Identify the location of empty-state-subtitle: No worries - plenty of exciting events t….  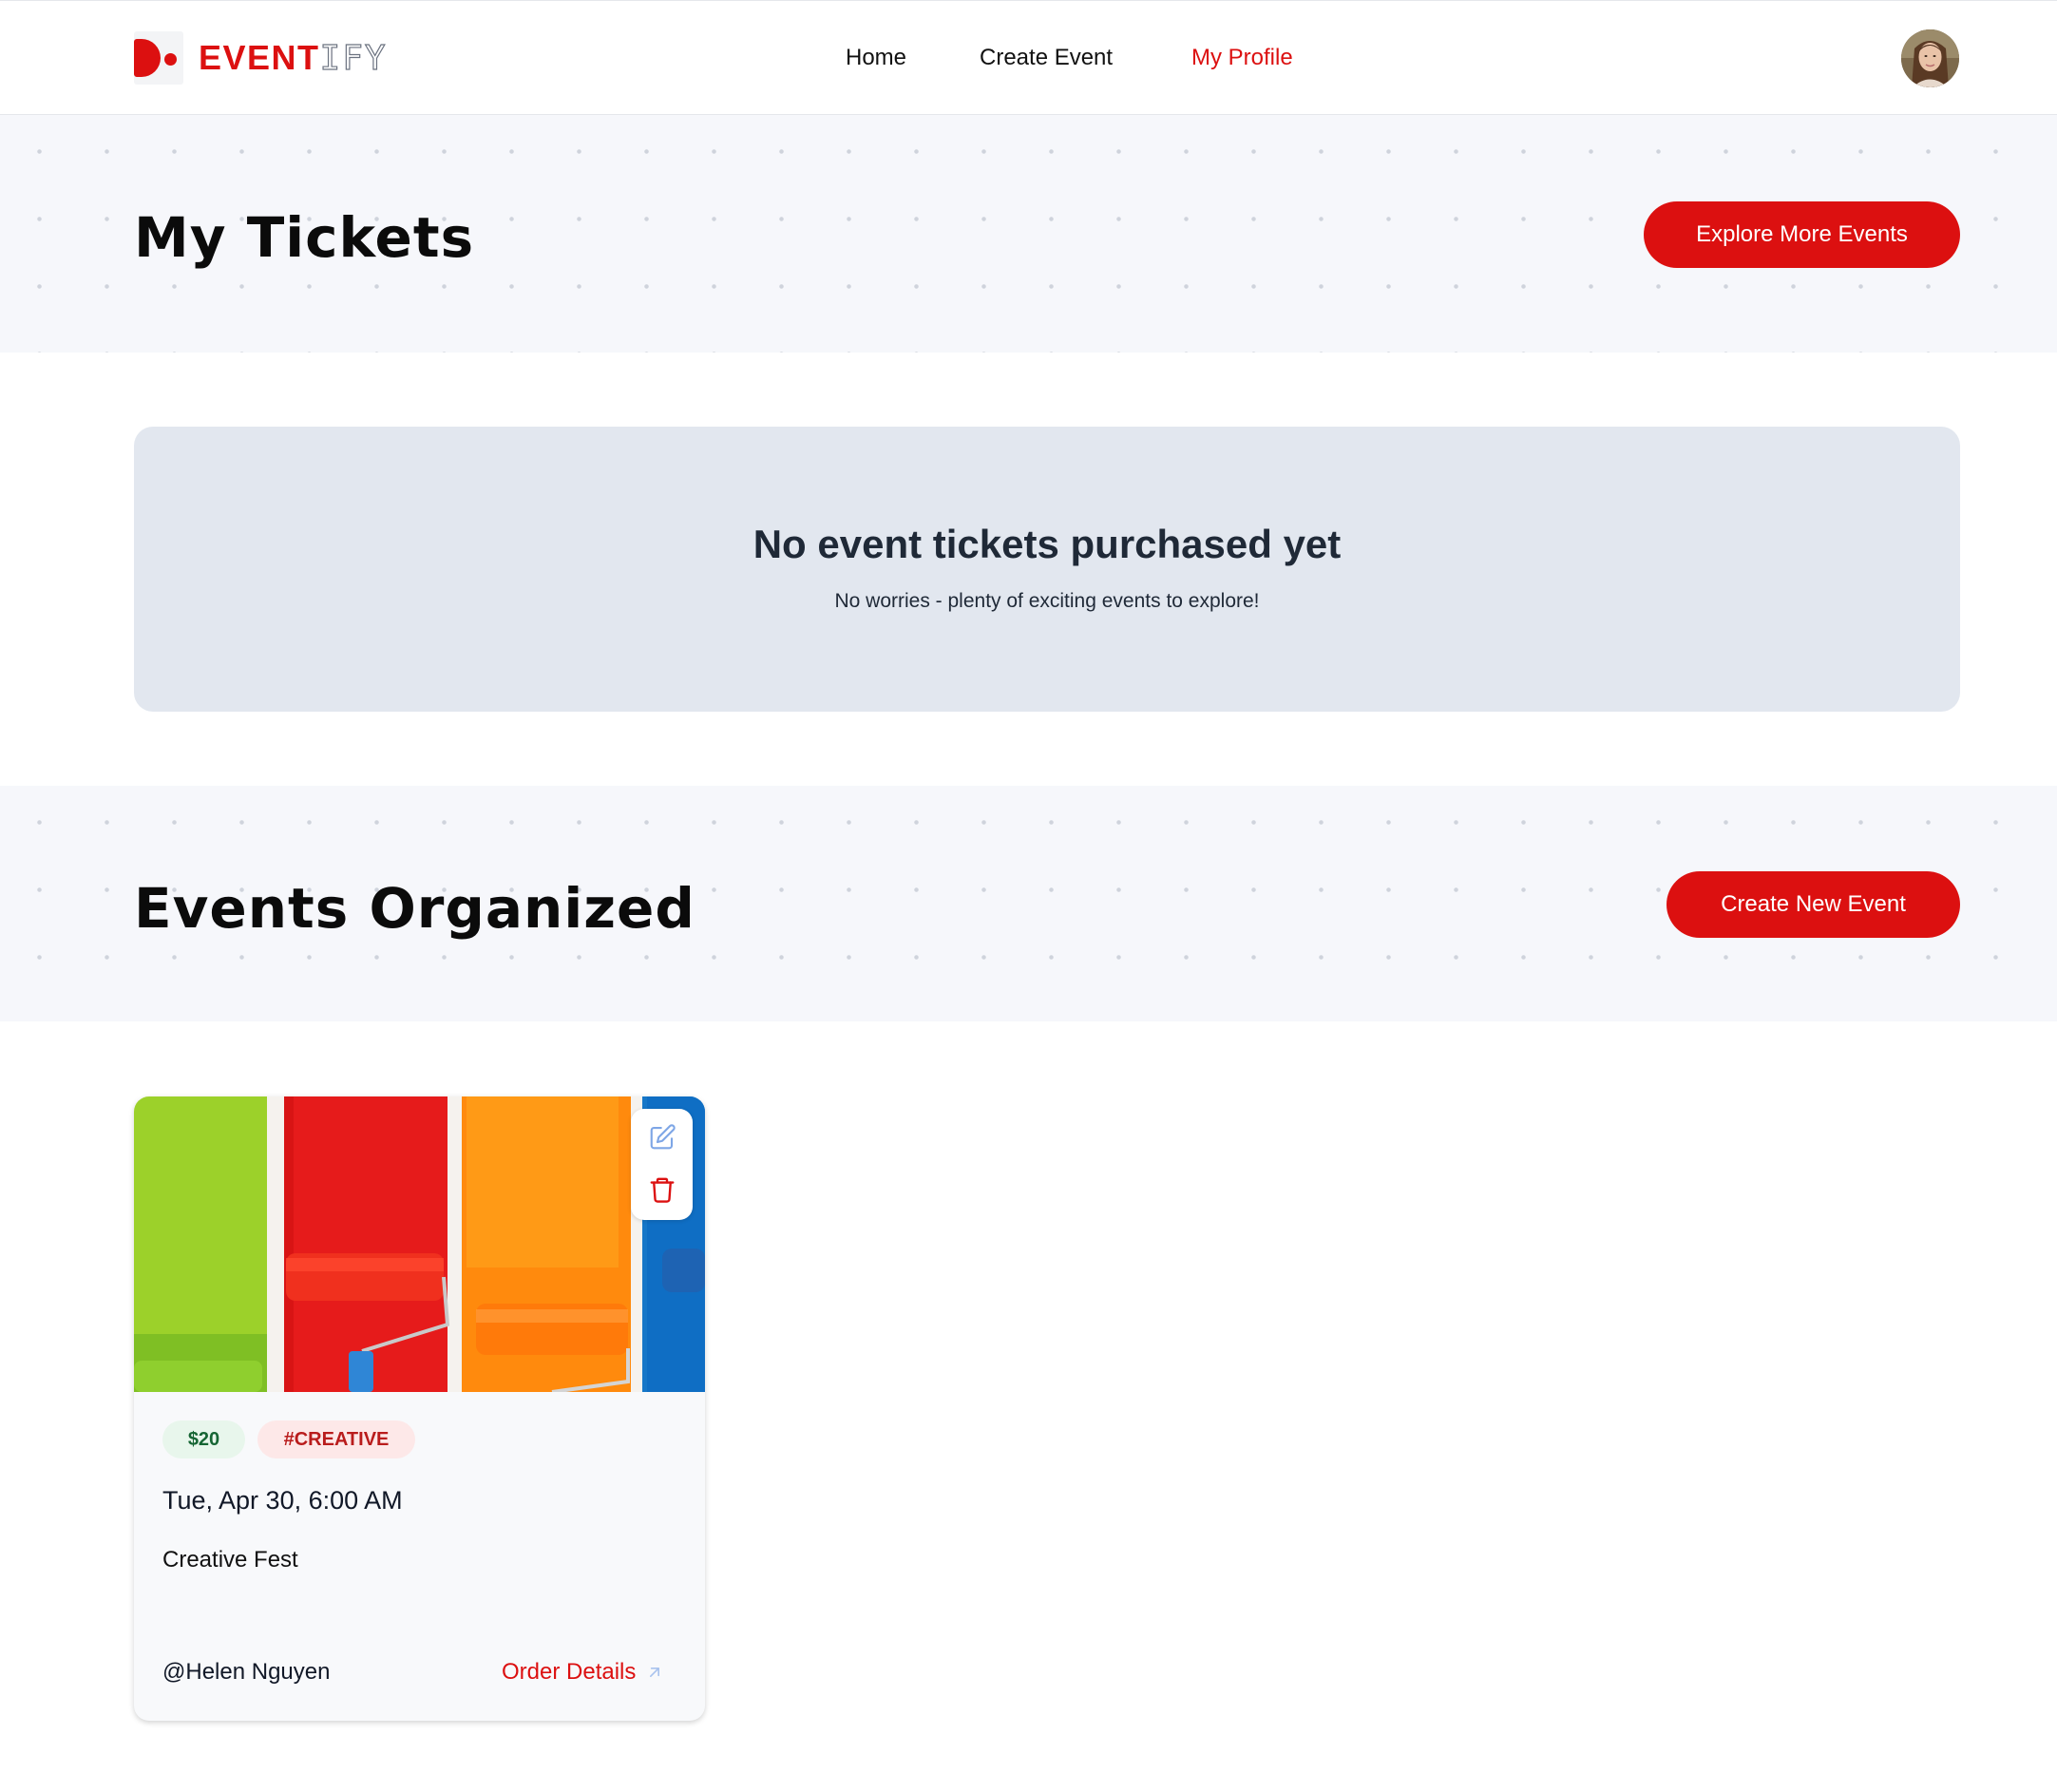
(1047, 601).